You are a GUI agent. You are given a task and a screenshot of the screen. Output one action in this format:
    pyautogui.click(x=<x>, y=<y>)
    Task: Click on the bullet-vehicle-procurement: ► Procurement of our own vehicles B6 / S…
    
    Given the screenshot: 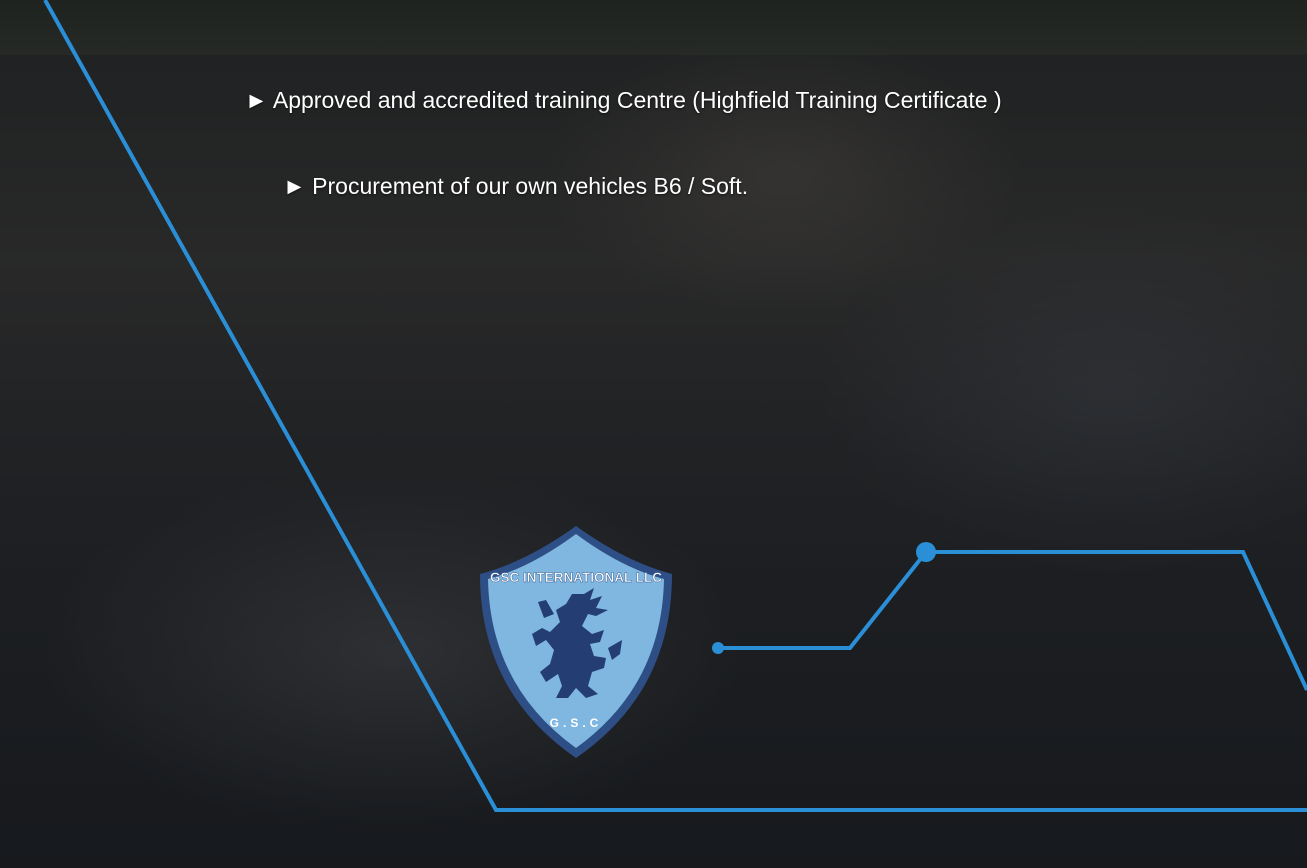 What is the action you would take?
    pyautogui.click(x=516, y=186)
    